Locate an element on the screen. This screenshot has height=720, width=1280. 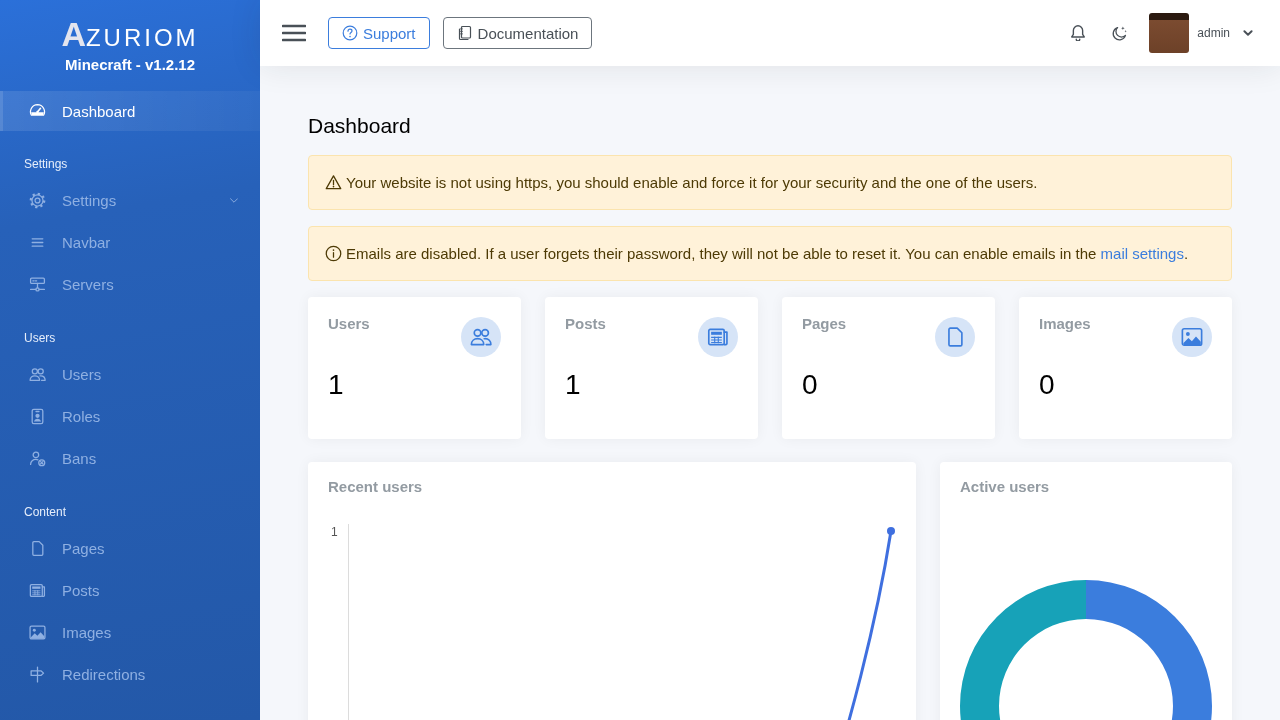
id-badge-icon is located at coordinates (37, 416).